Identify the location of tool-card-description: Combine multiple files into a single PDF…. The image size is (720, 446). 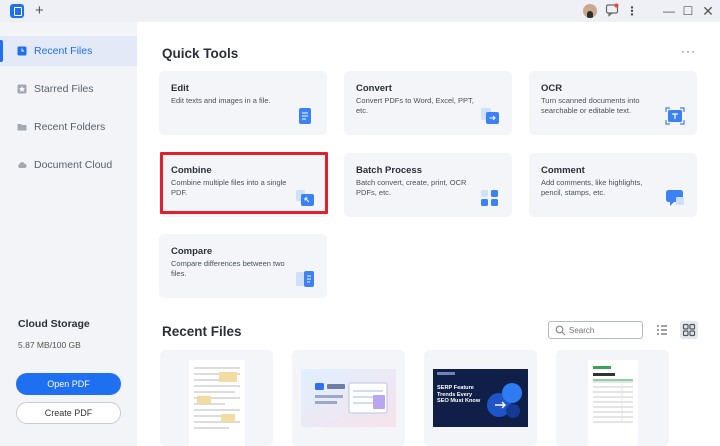
(229, 187).